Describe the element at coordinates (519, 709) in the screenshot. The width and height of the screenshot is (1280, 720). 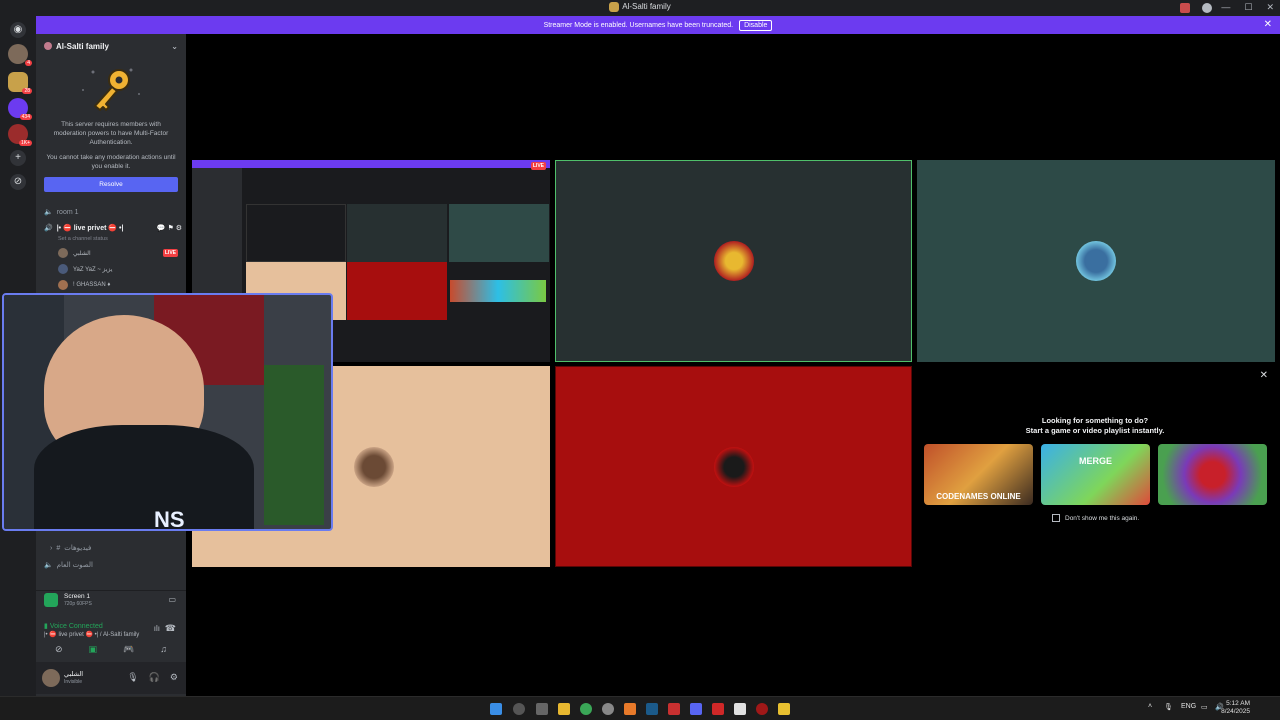
I see `search-icon` at that location.